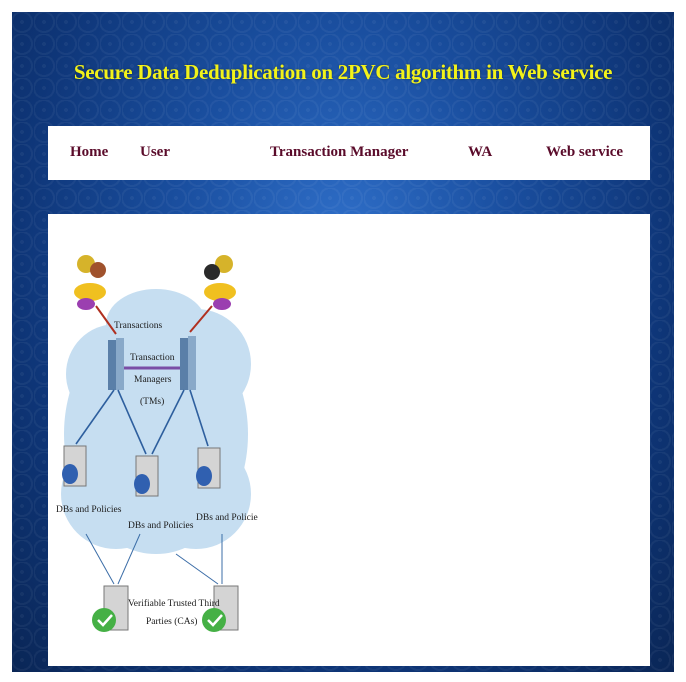  Describe the element at coordinates (153, 380) in the screenshot. I see `label-tm-2: Managers` at that location.